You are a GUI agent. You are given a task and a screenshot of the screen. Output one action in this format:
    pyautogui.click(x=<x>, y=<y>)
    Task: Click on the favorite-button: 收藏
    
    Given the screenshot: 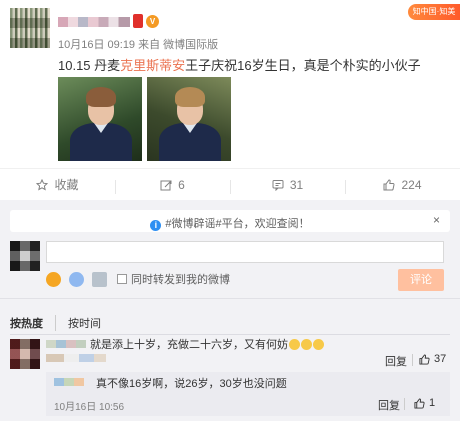 What is the action you would take?
    pyautogui.click(x=57, y=184)
    